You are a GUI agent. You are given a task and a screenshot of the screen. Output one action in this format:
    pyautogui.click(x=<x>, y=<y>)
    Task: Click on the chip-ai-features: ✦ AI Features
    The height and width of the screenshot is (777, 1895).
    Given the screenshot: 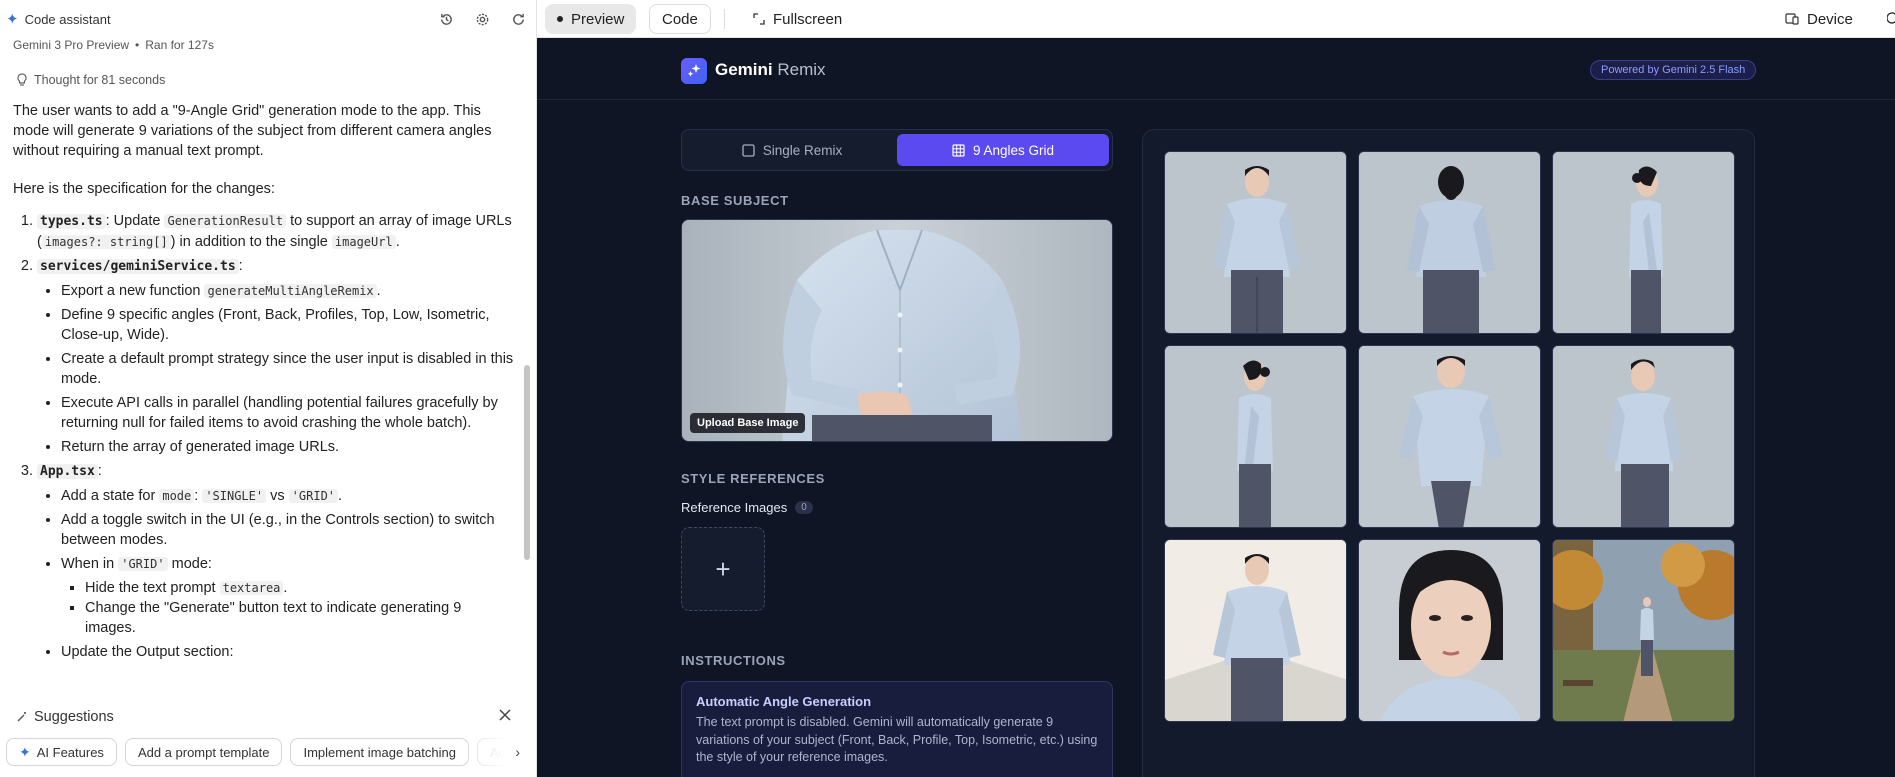 What is the action you would take?
    pyautogui.click(x=61, y=752)
    